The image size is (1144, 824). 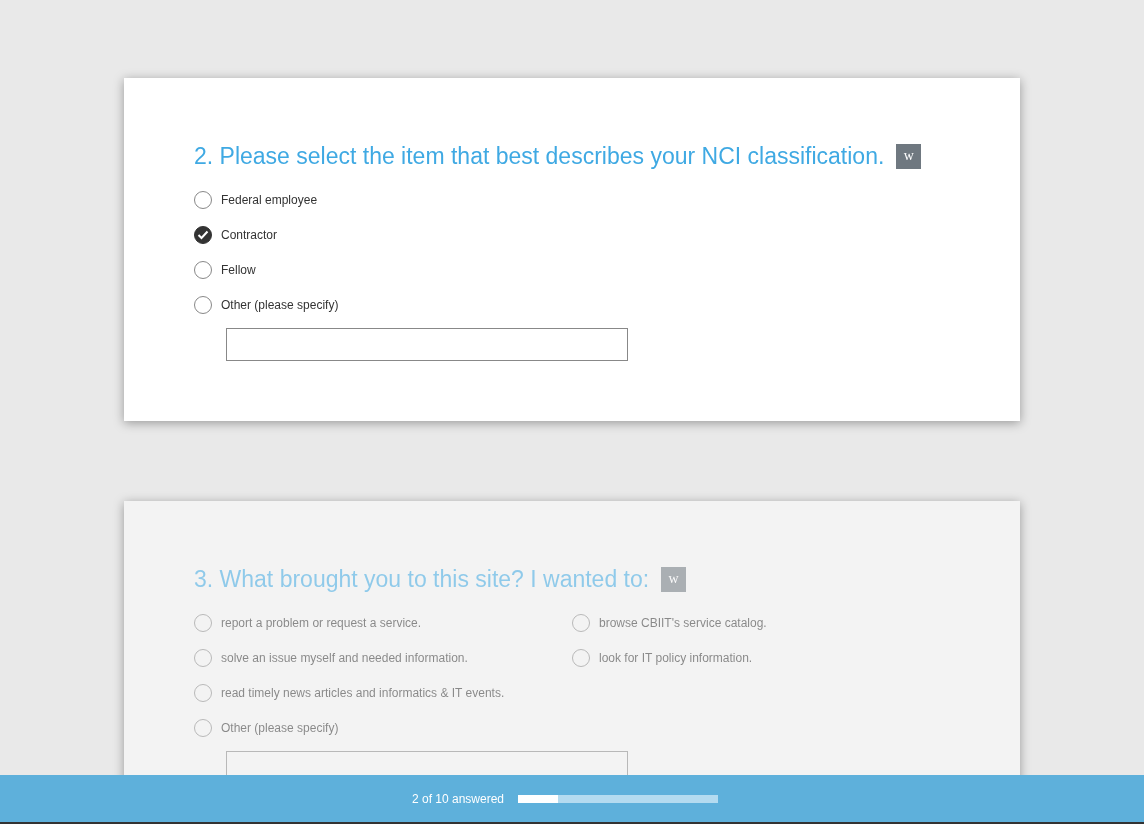 What do you see at coordinates (321, 622) in the screenshot?
I see `option-label: report a problem or request a service.` at bounding box center [321, 622].